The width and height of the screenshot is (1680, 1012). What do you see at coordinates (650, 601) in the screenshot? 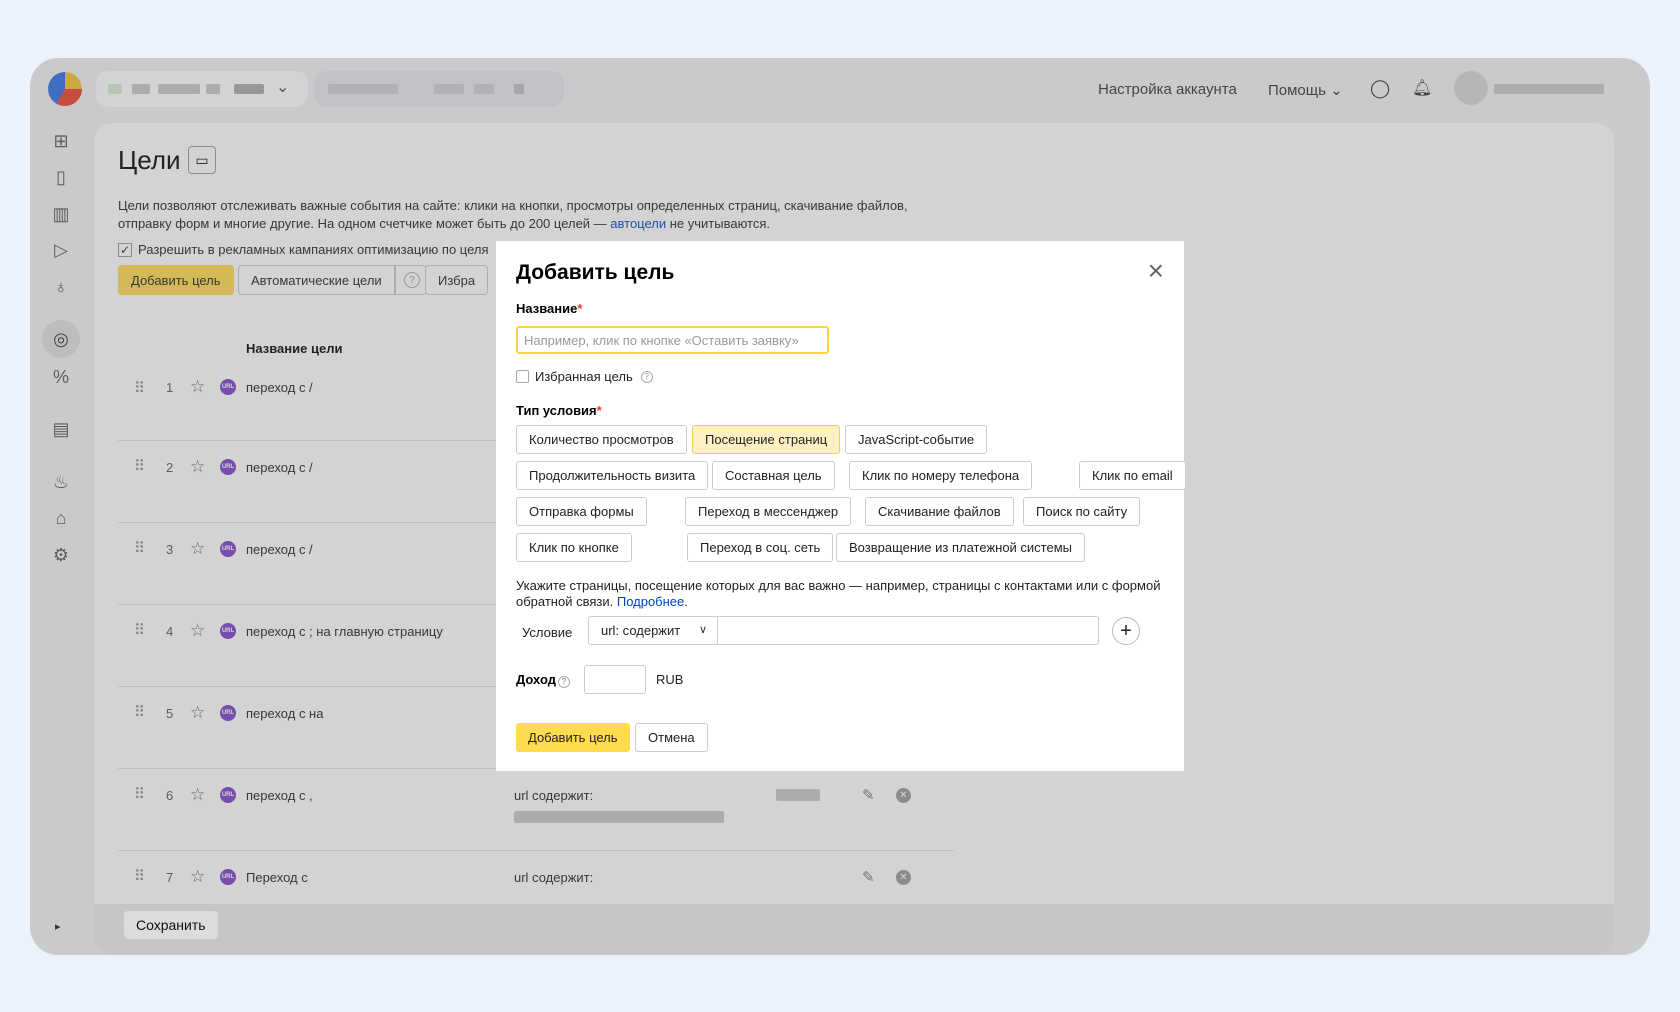
I see `more-link: Подробнее` at bounding box center [650, 601].